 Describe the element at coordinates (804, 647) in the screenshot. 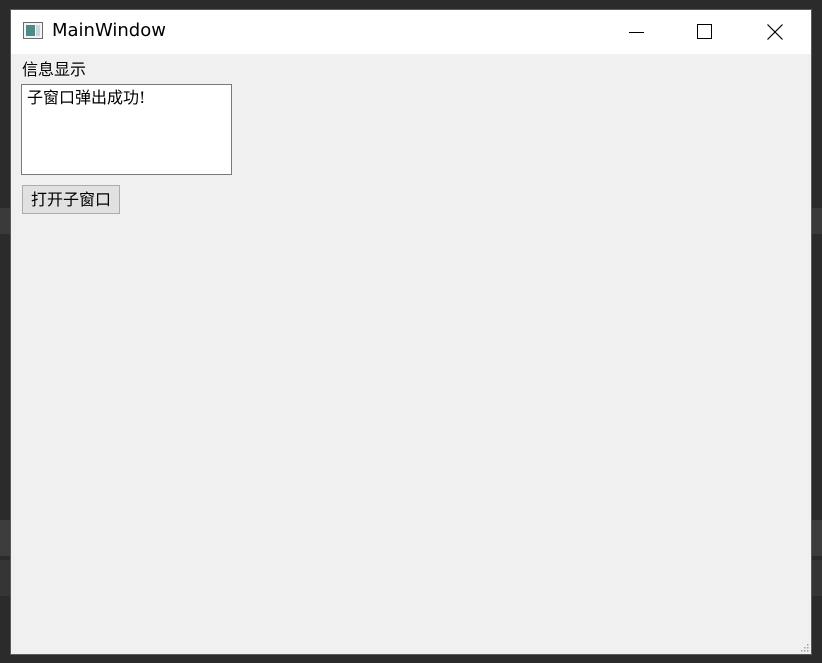

I see `resize-grip-icon` at that location.